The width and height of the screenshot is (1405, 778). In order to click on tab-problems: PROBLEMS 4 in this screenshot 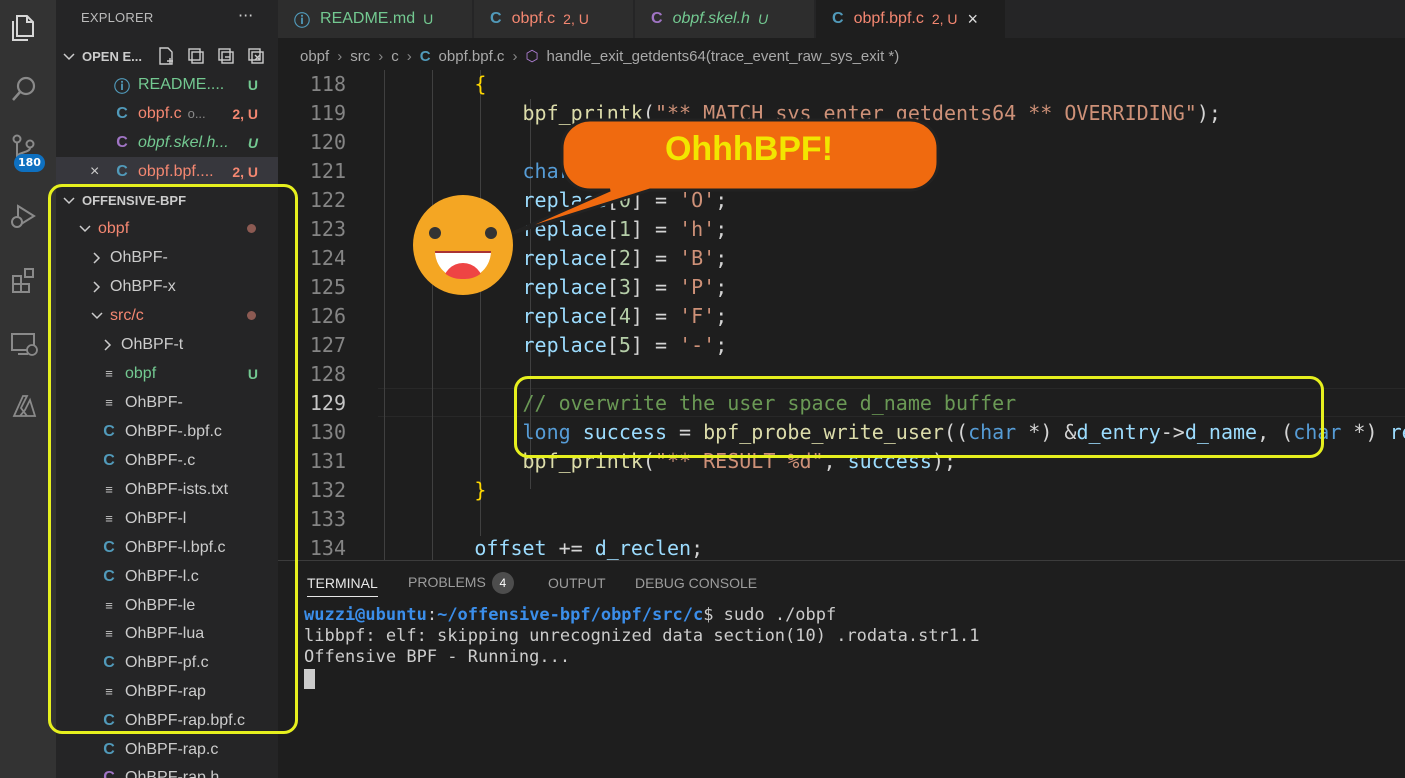, I will do `click(461, 583)`.